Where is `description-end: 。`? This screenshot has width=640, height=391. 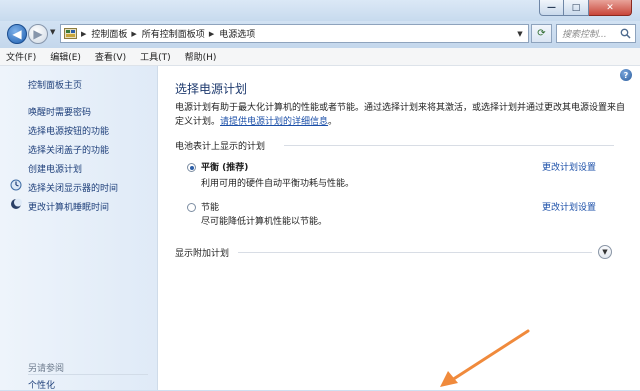 description-end: 。 is located at coordinates (333, 122).